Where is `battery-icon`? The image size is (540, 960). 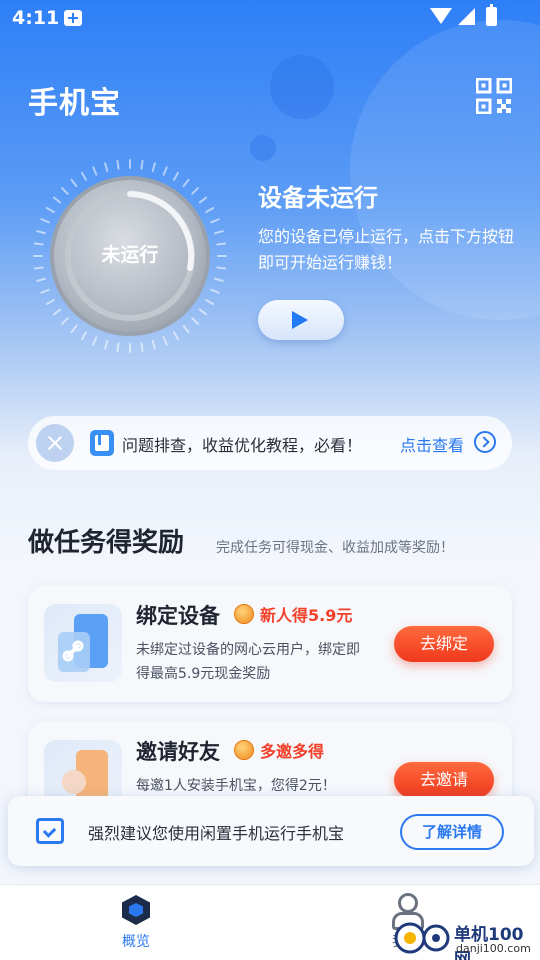
battery-icon is located at coordinates (491, 15).